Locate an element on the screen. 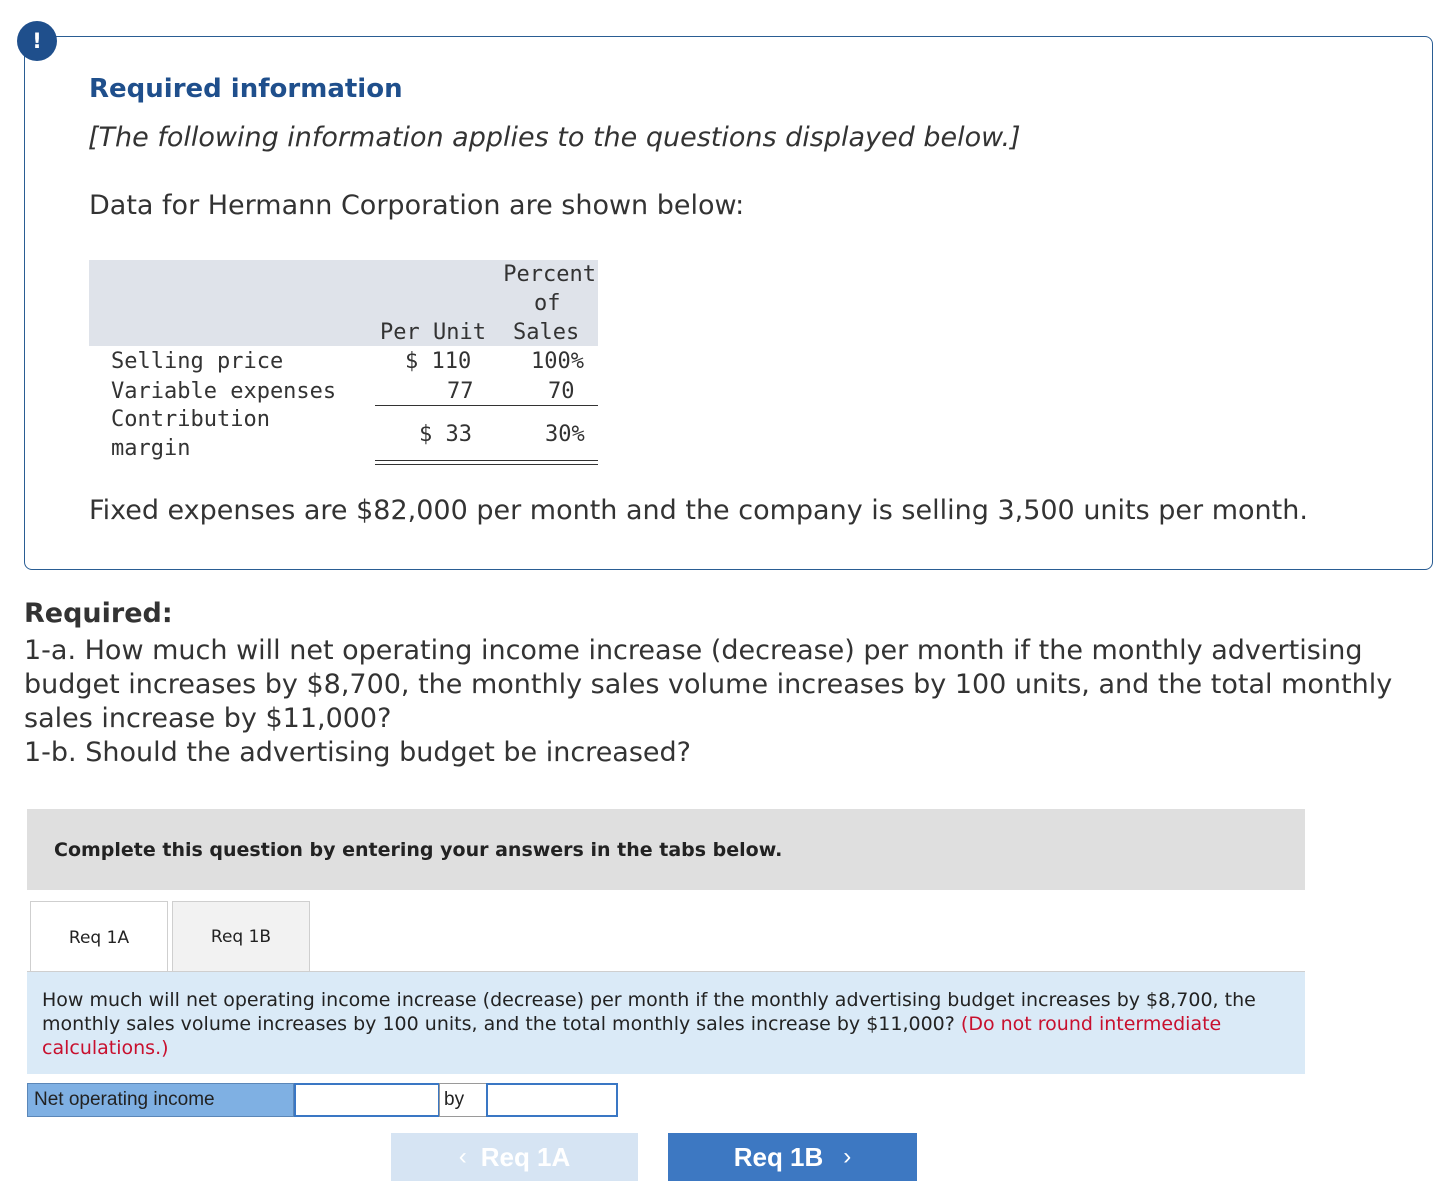  row-label-contribution-margin-line2: margin is located at coordinates (151, 448).